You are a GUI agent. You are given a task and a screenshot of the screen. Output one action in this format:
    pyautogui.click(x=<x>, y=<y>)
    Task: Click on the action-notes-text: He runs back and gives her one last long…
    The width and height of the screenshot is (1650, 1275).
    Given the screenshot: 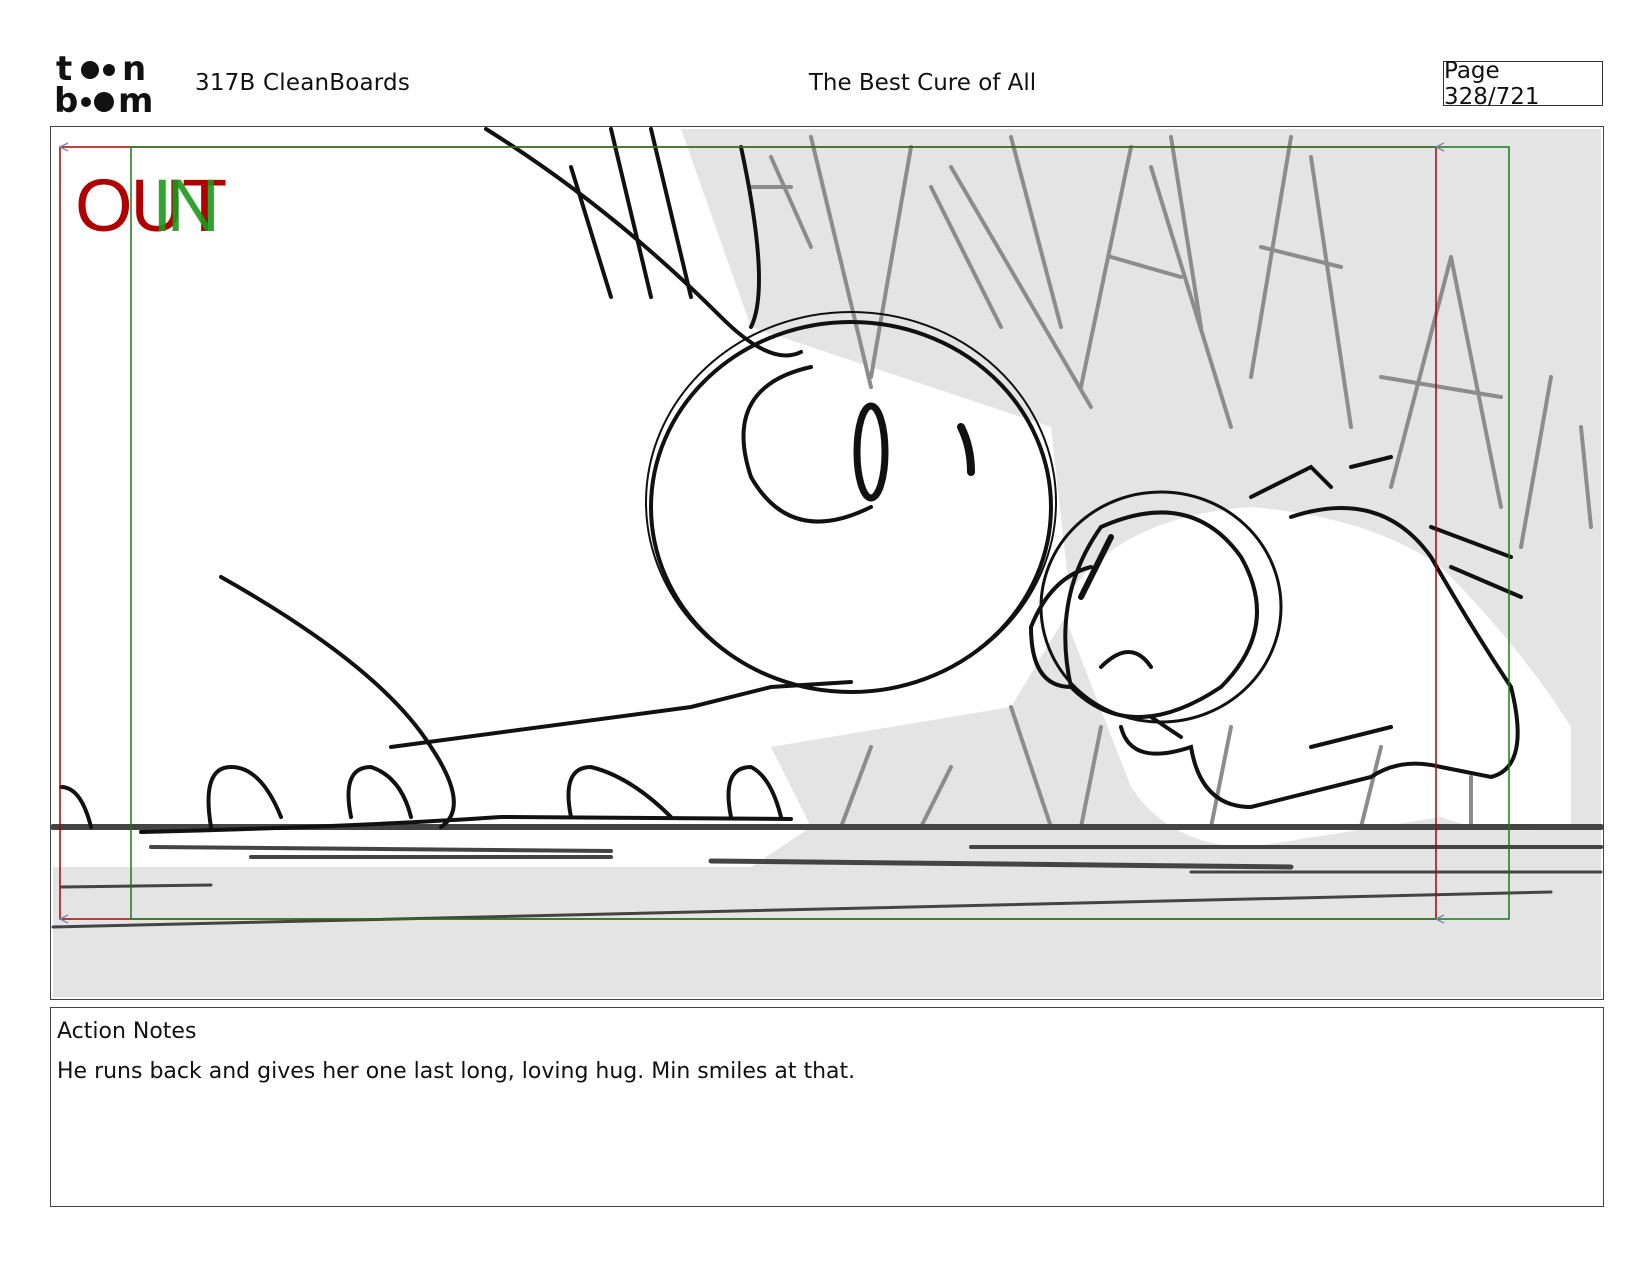 What is the action you would take?
    pyautogui.click(x=456, y=1071)
    